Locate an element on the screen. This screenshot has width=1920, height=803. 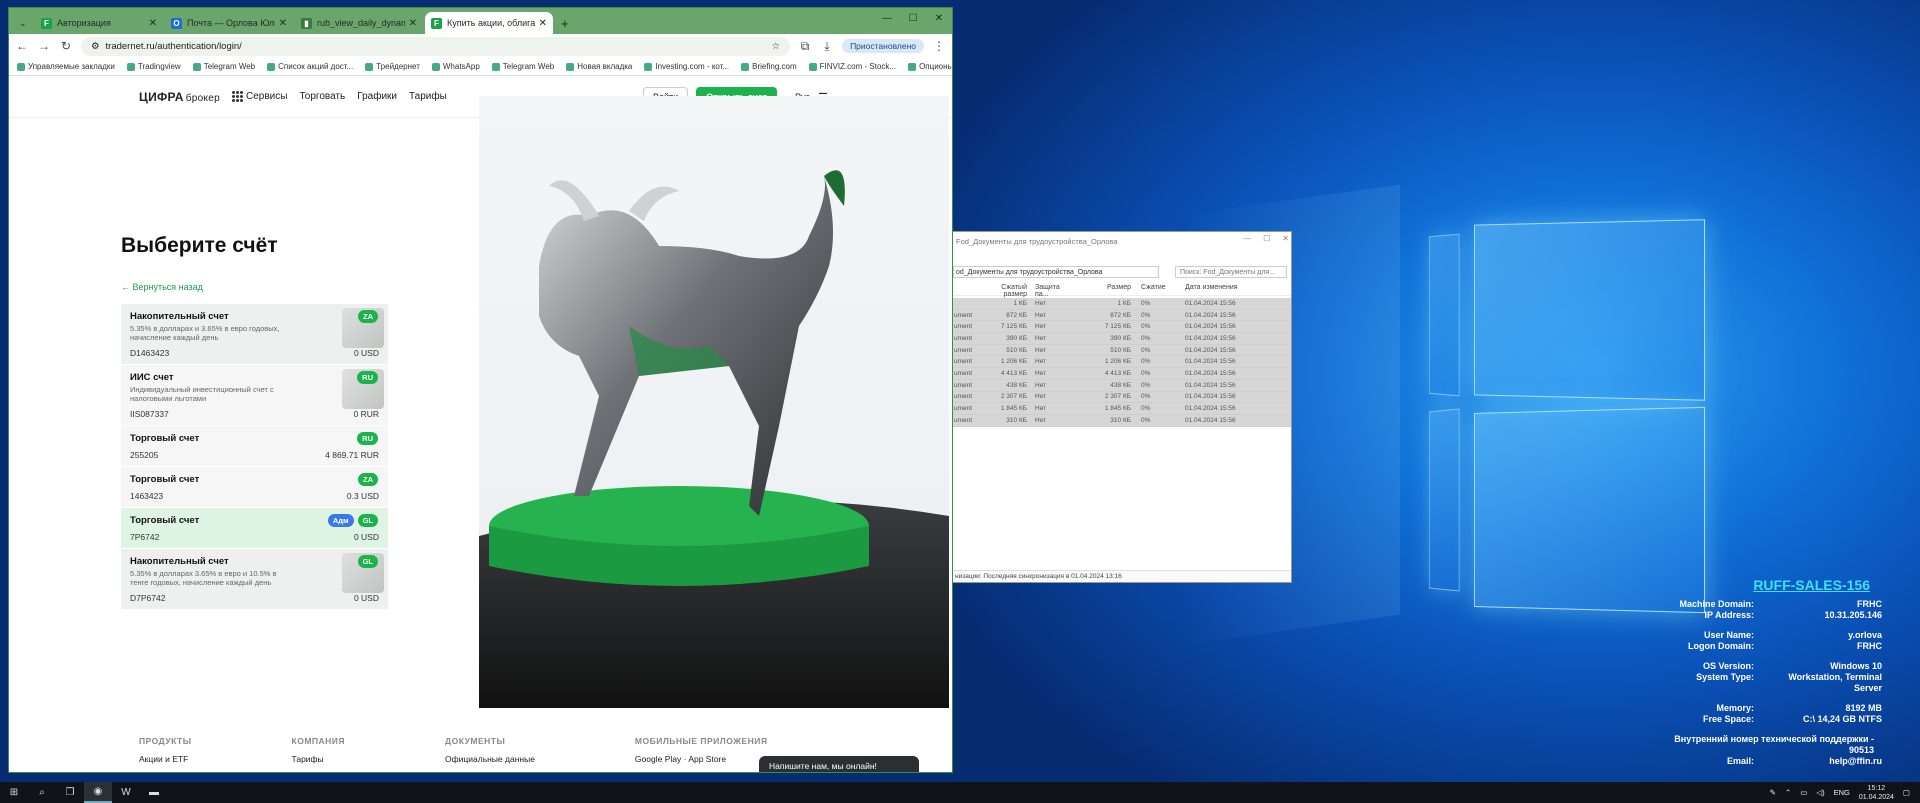
chat-widget-button: Напишите нам, мы онлайн! is located at coordinates (839, 764).